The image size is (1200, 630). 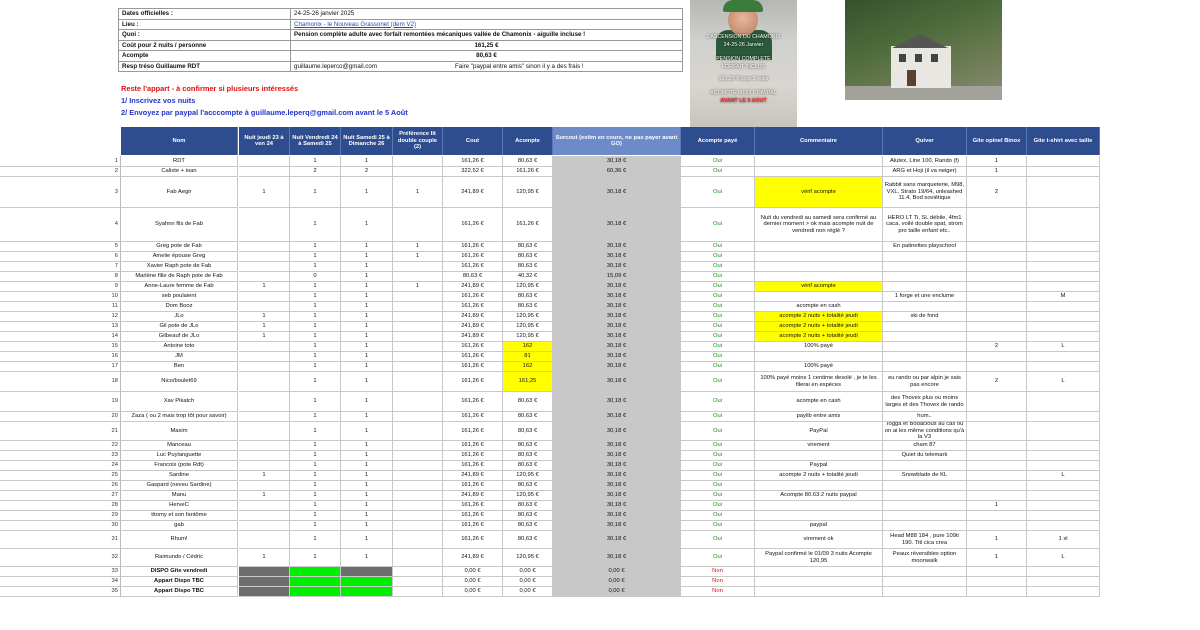 I want to click on cell-commentaire: 100% payé, so click(x=819, y=367).